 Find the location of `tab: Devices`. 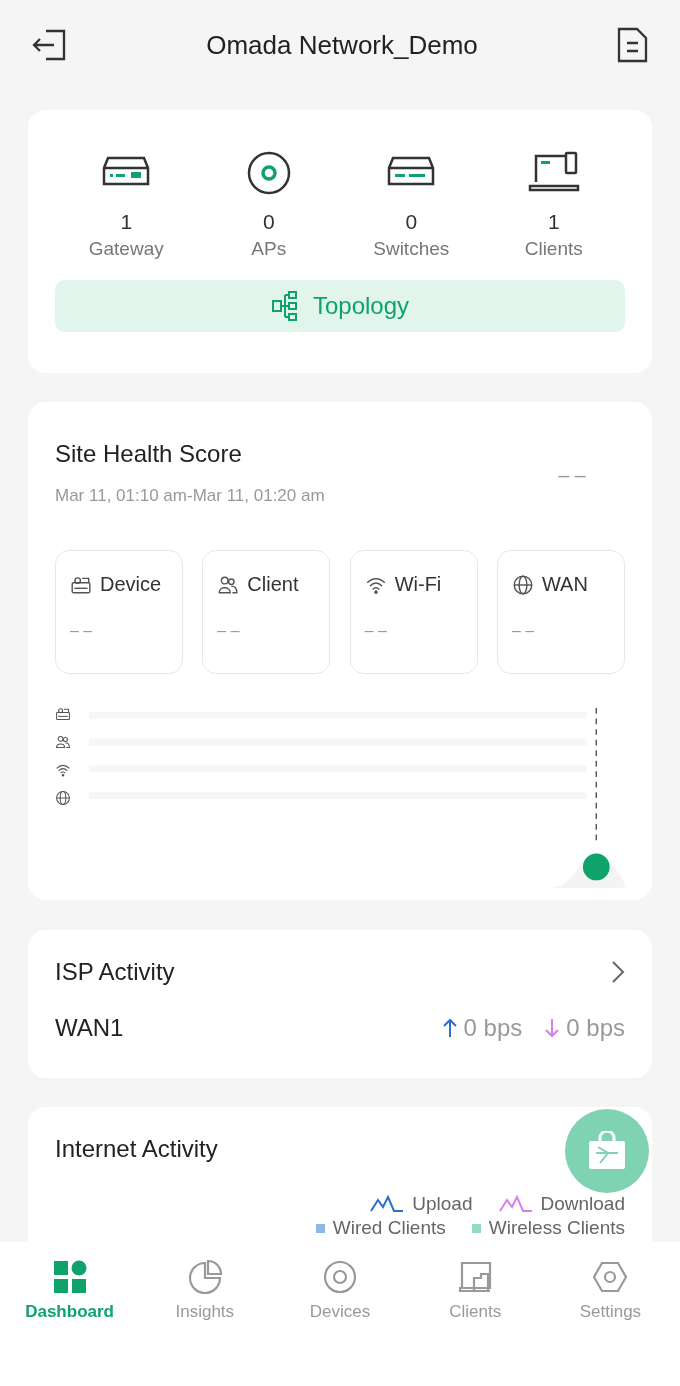

tab: Devices is located at coordinates (340, 1290).